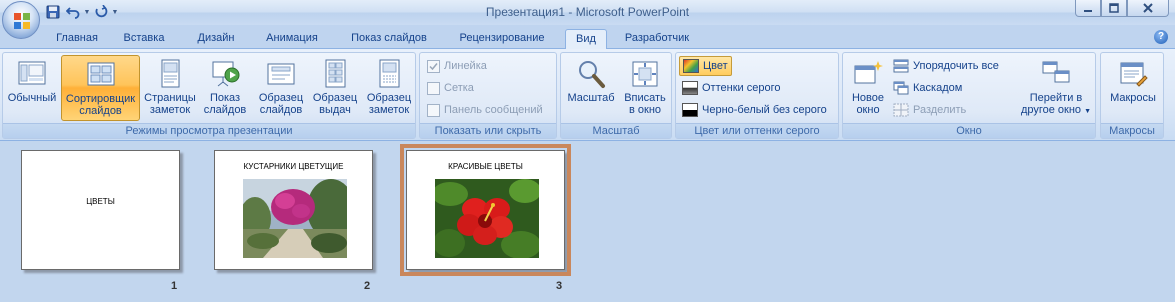 This screenshot has width=1175, height=302. I want to click on grayscale-button: Оттенки серого, so click(731, 88).